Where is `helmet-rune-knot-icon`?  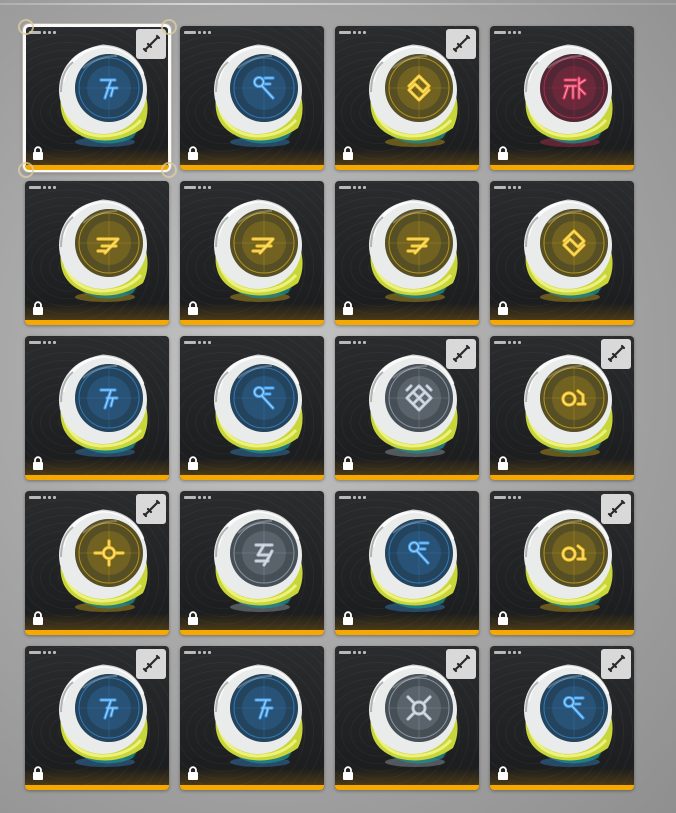 helmet-rune-knot-icon is located at coordinates (567, 249).